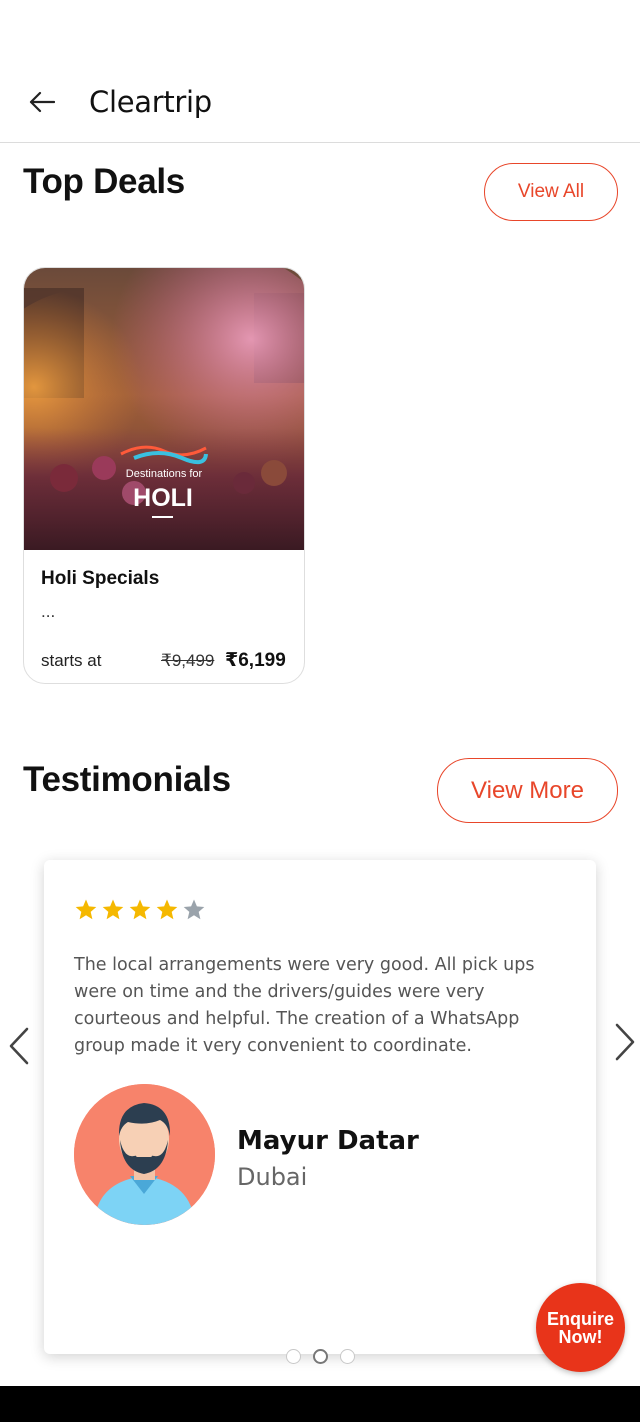  Describe the element at coordinates (188, 660) in the screenshot. I see `deal-old-price: ₹9,499` at that location.